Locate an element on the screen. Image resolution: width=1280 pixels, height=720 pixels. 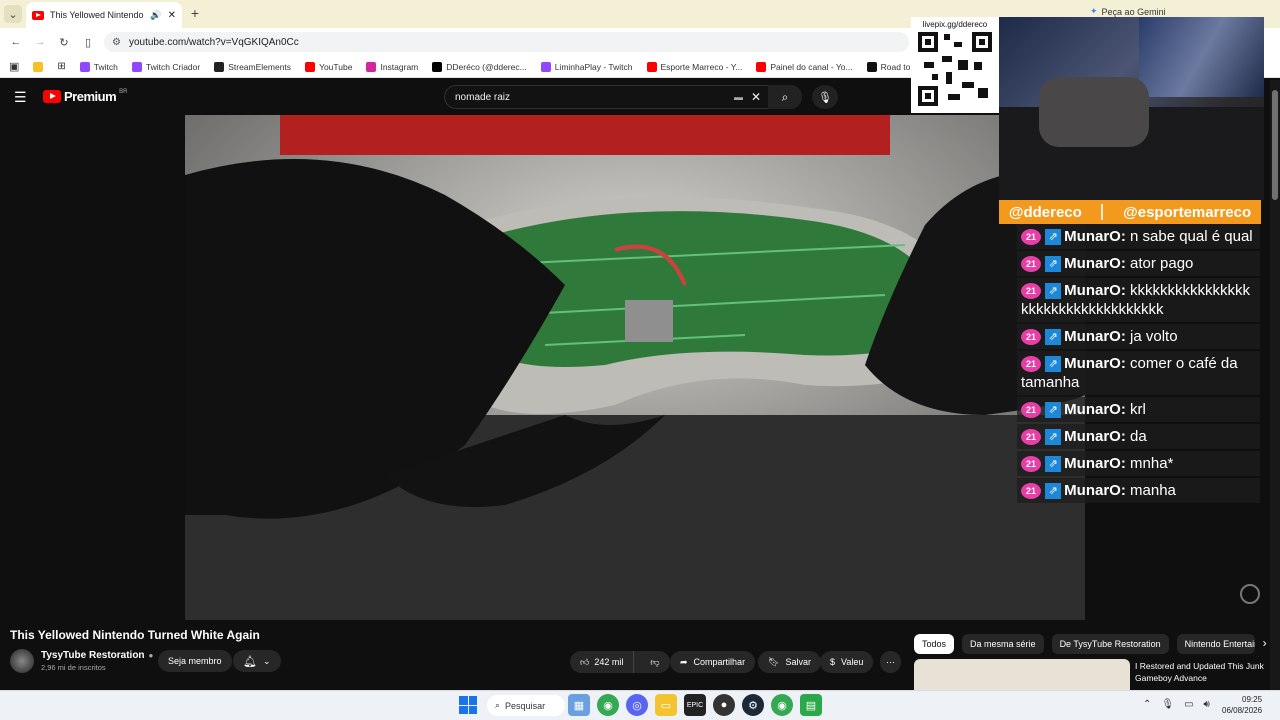
taskbar-search: ⌕ Pesquisar is located at coordinates (526, 705).